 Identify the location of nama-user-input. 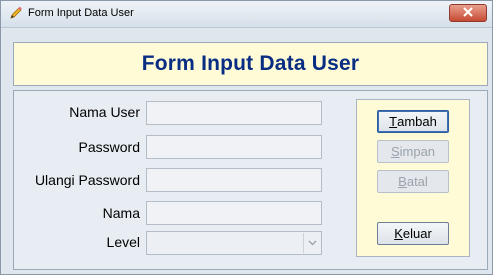
(234, 113).